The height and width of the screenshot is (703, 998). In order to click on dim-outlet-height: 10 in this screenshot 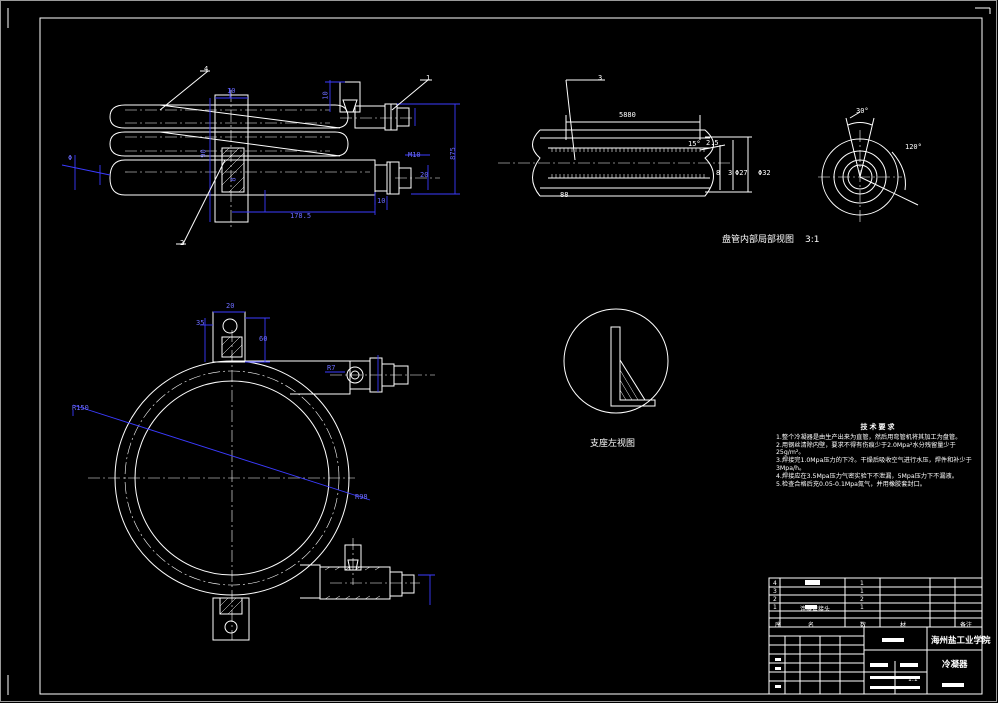, I will do `click(325, 95)`.